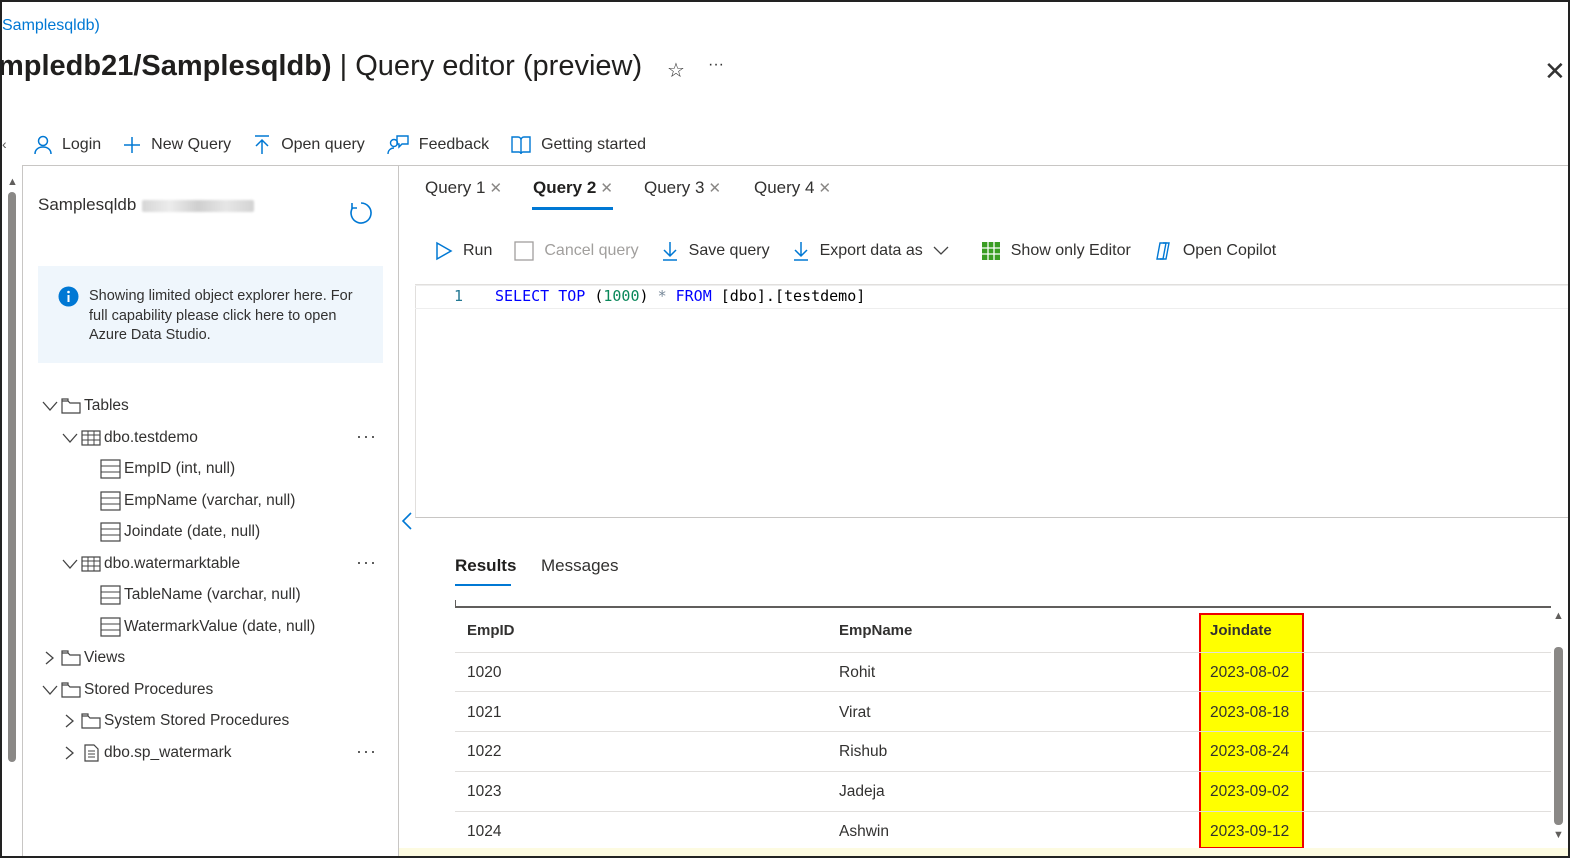 Image resolution: width=1570 pixels, height=858 pixels. Describe the element at coordinates (366, 436) in the screenshot. I see `more-actions-testdemo: ···` at that location.